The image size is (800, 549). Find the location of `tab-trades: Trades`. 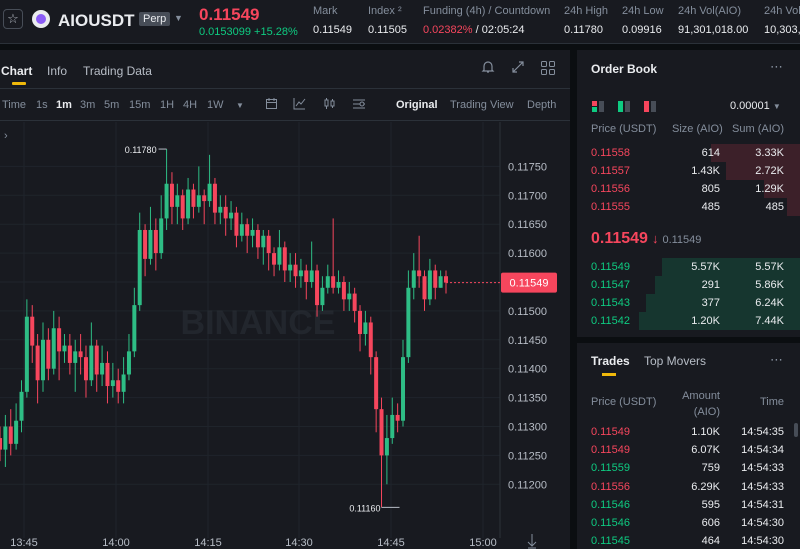

tab-trades: Trades is located at coordinates (610, 365).